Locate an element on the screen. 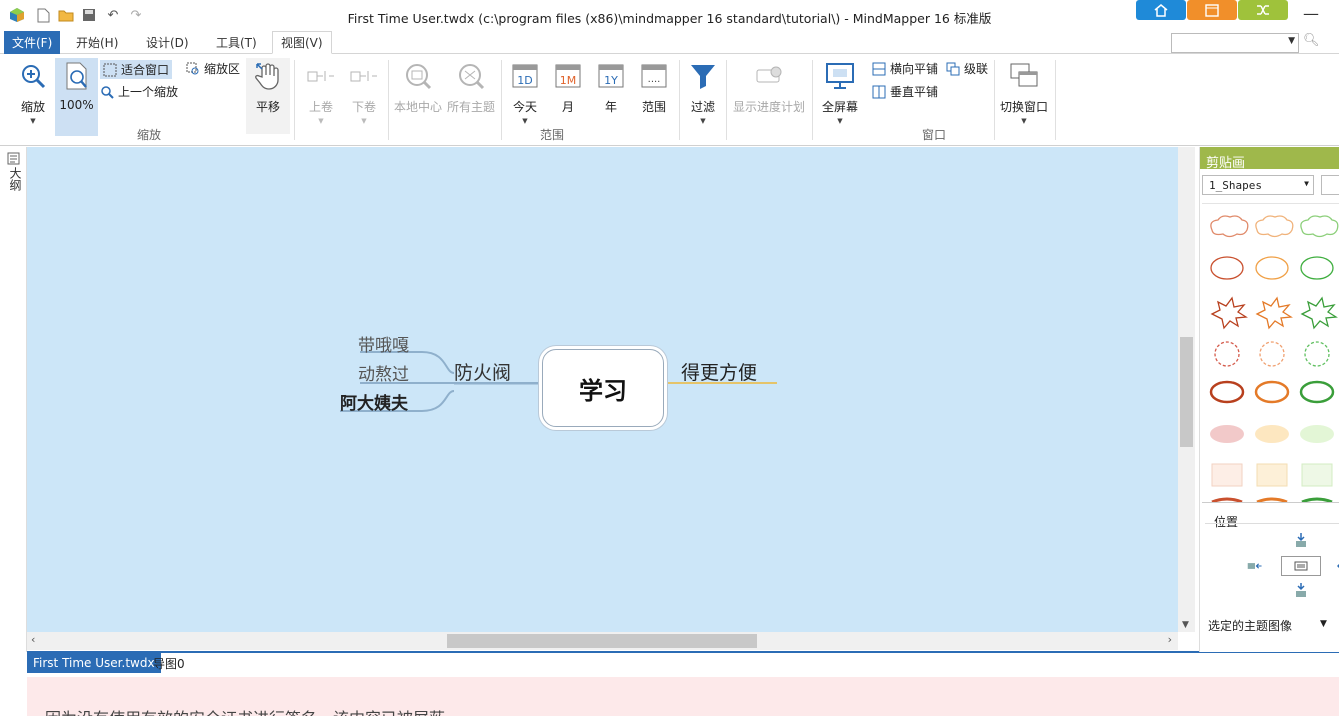 This screenshot has height=716, width=1339. zoom-label: 缩放 is located at coordinates (32, 107).